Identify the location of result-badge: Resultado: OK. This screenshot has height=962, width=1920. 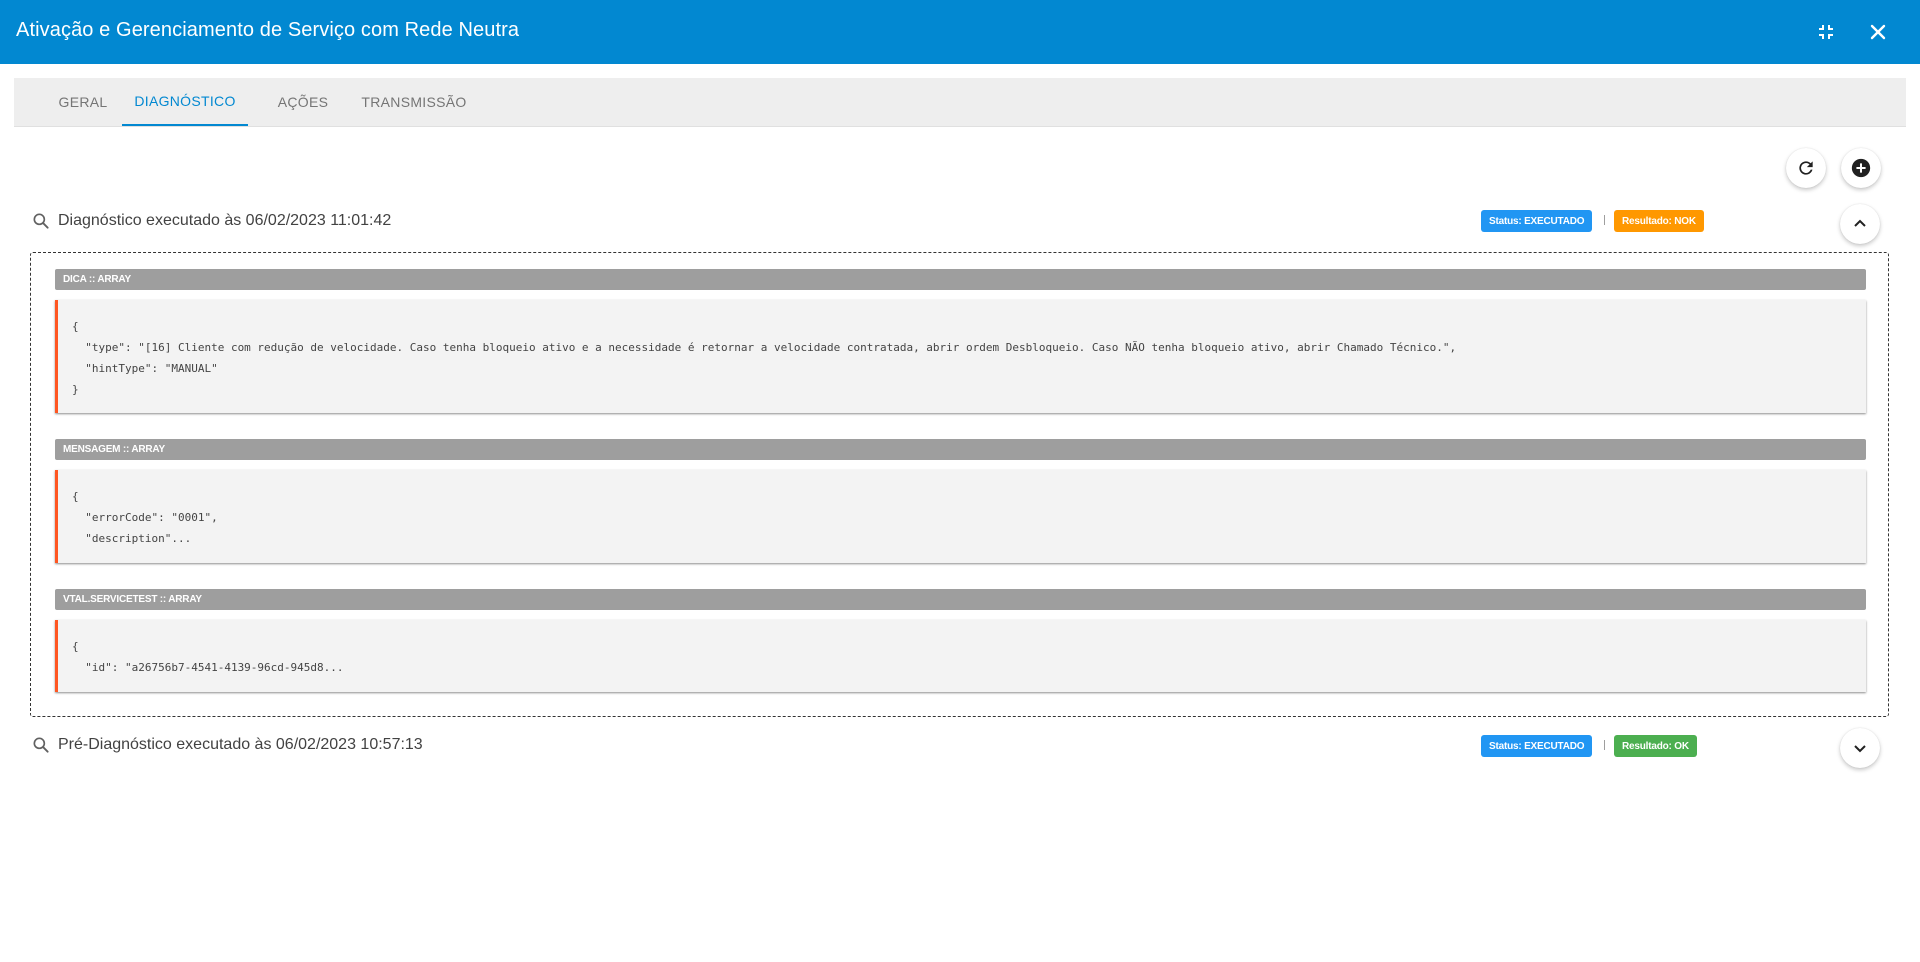
(1655, 746).